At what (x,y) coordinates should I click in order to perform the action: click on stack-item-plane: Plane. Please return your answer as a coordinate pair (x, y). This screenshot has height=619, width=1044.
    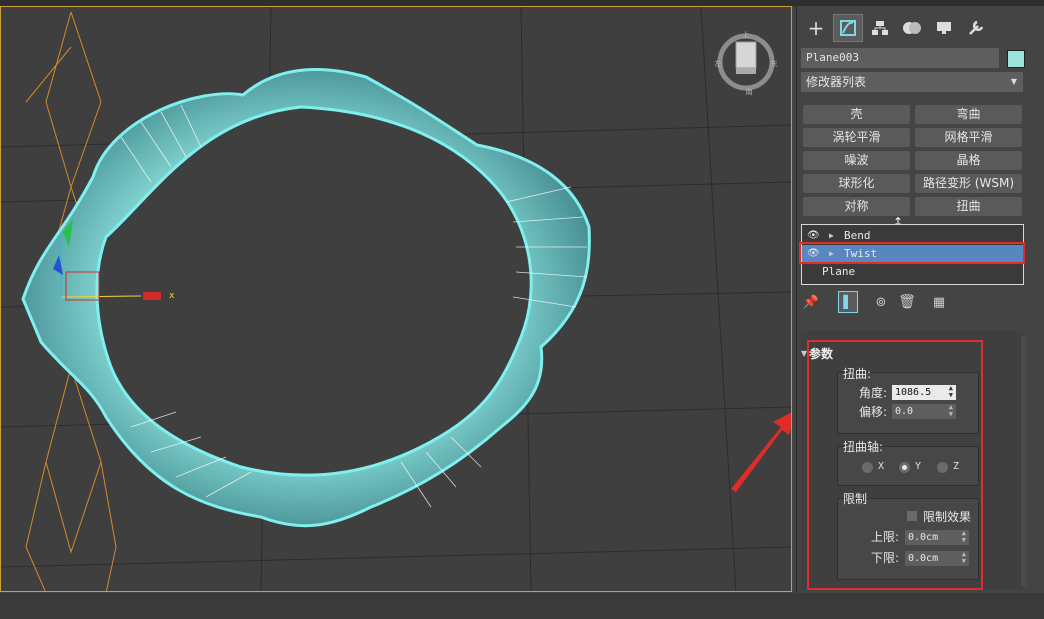
    Looking at the image, I should click on (912, 271).